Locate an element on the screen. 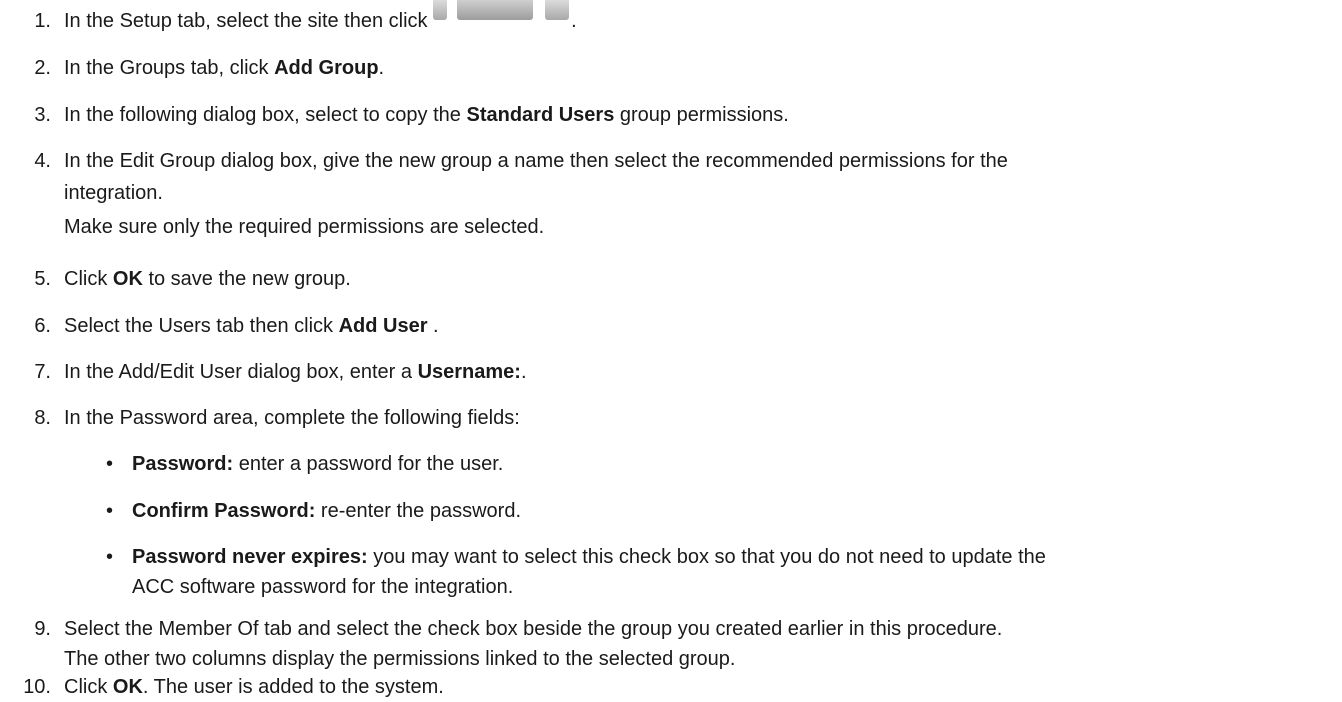  field-name: Password: is located at coordinates (183, 464).